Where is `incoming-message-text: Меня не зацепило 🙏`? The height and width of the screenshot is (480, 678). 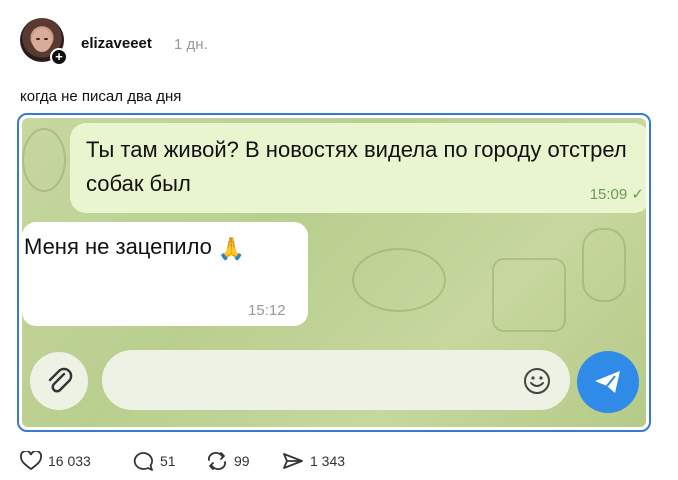
incoming-message-text: Меня не зацепило 🙏 is located at coordinates (134, 248).